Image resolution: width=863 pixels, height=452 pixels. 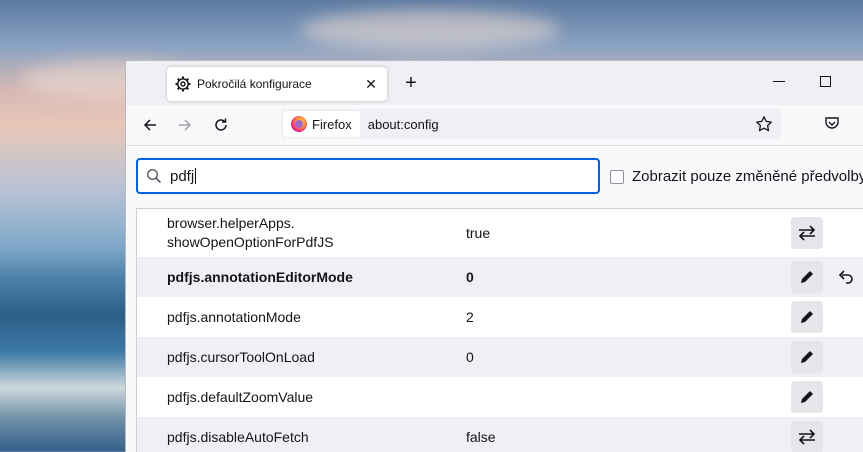 What do you see at coordinates (238, 436) in the screenshot?
I see `pref-name: pdfjs.disableAutoFetch` at bounding box center [238, 436].